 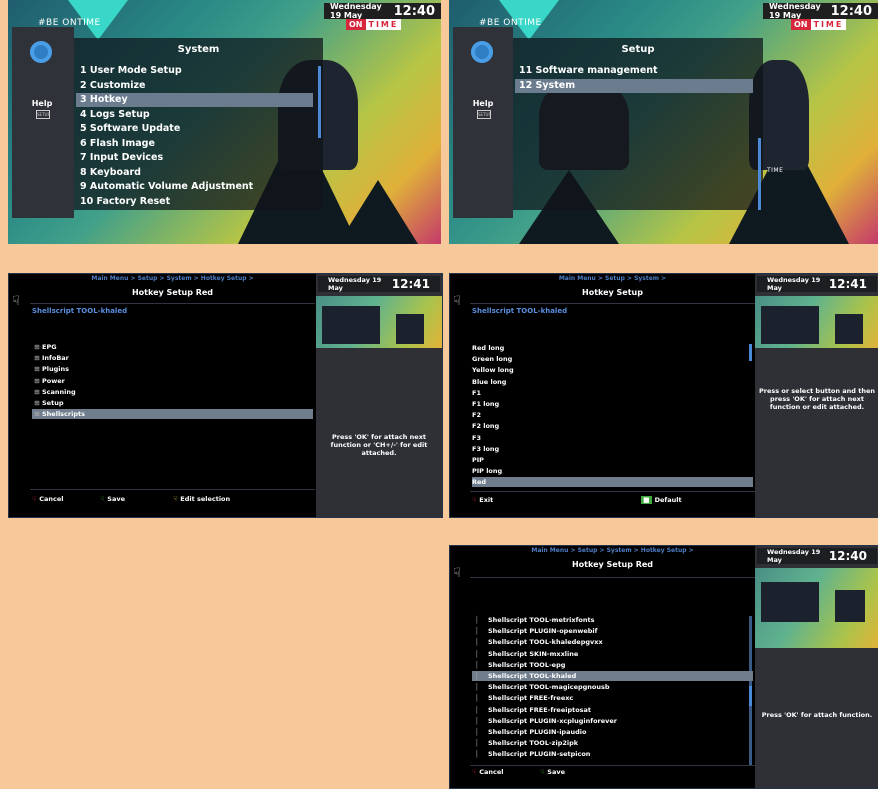 I want to click on list-item: │ Shellscript TOOL-magicepgnousb, so click(x=612, y=687).